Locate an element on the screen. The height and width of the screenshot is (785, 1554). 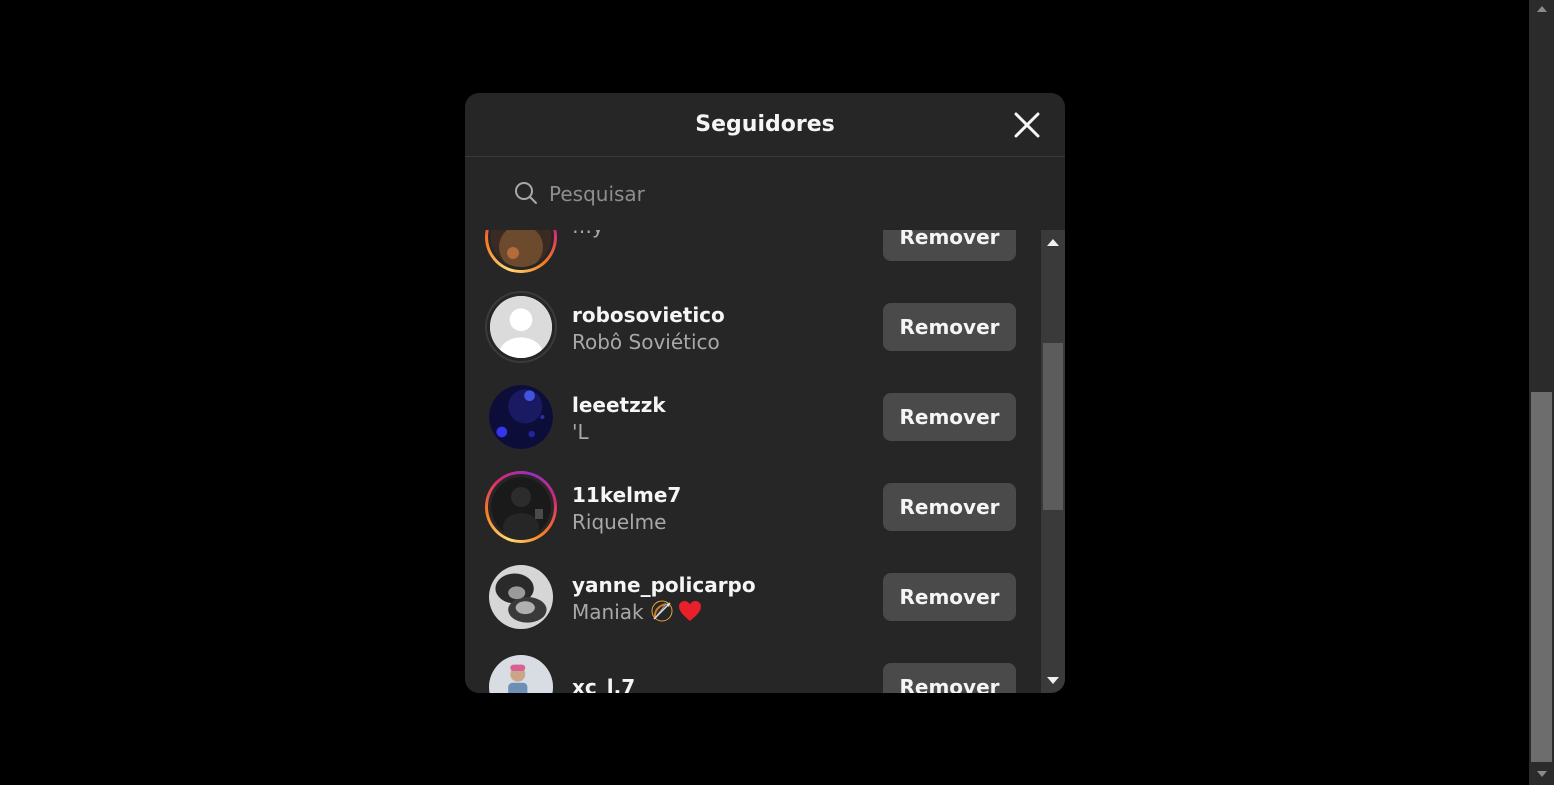
search-input is located at coordinates (787, 194).